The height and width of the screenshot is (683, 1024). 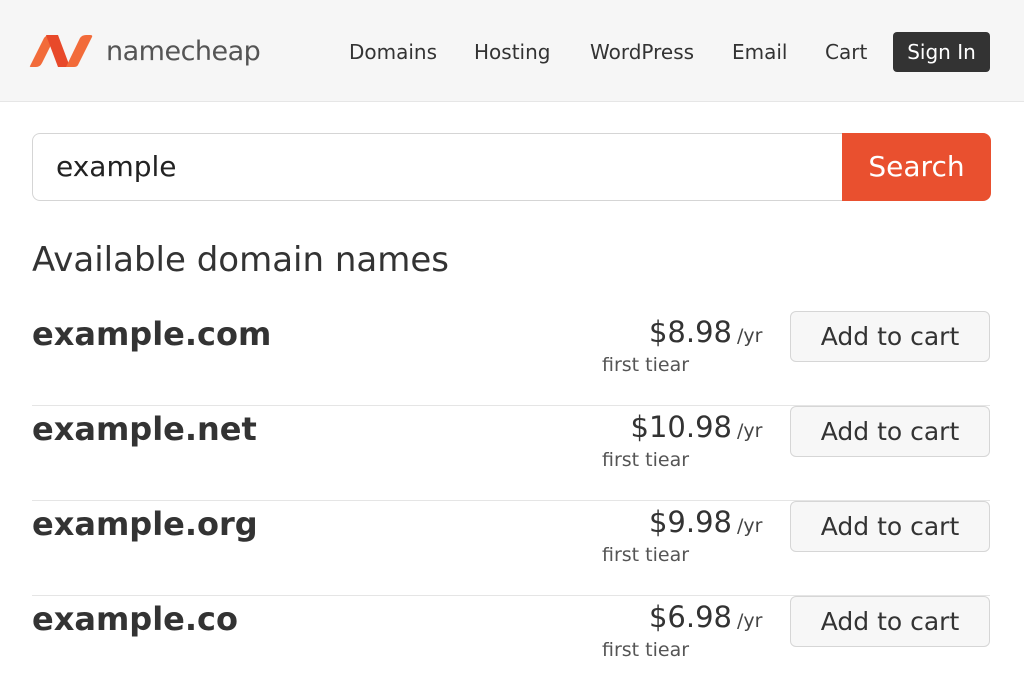 I want to click on search-button: Search, so click(x=916, y=167).